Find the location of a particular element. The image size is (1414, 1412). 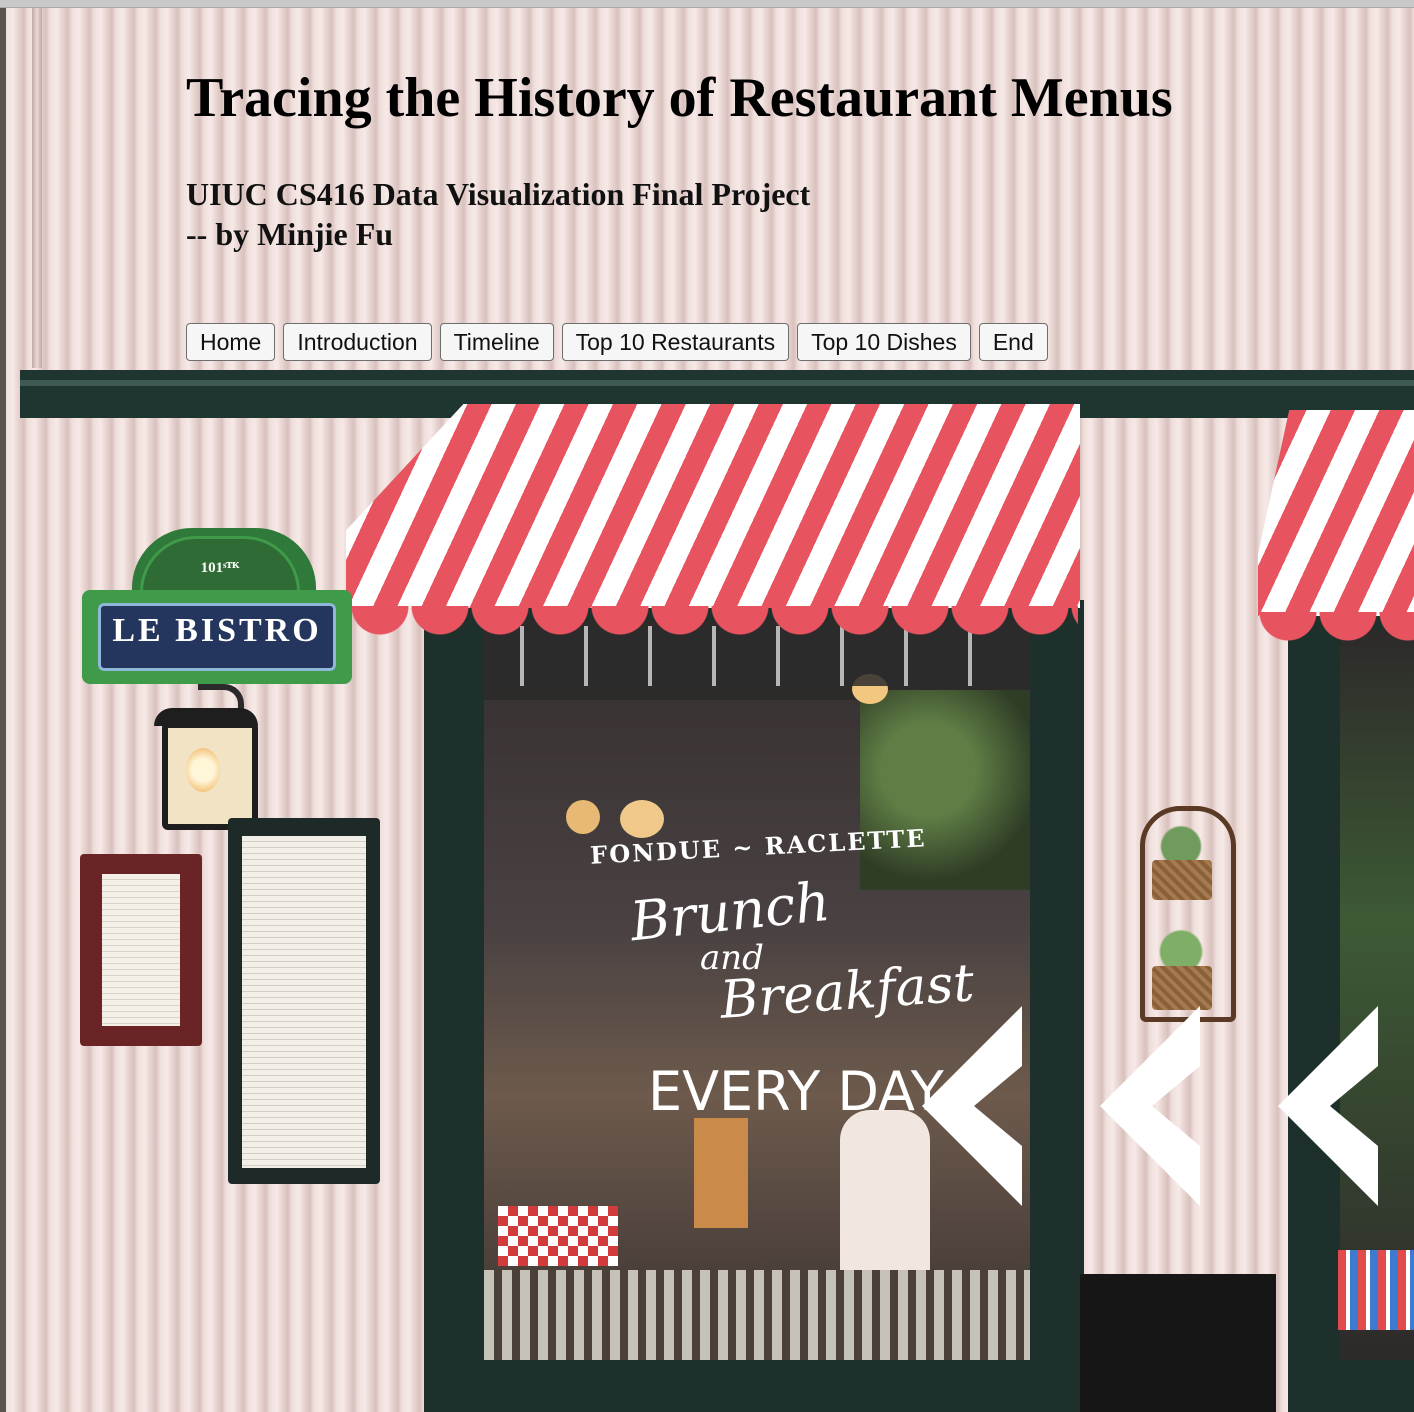

page-title: Tracing the History of Restaurant Menus is located at coordinates (679, 98).